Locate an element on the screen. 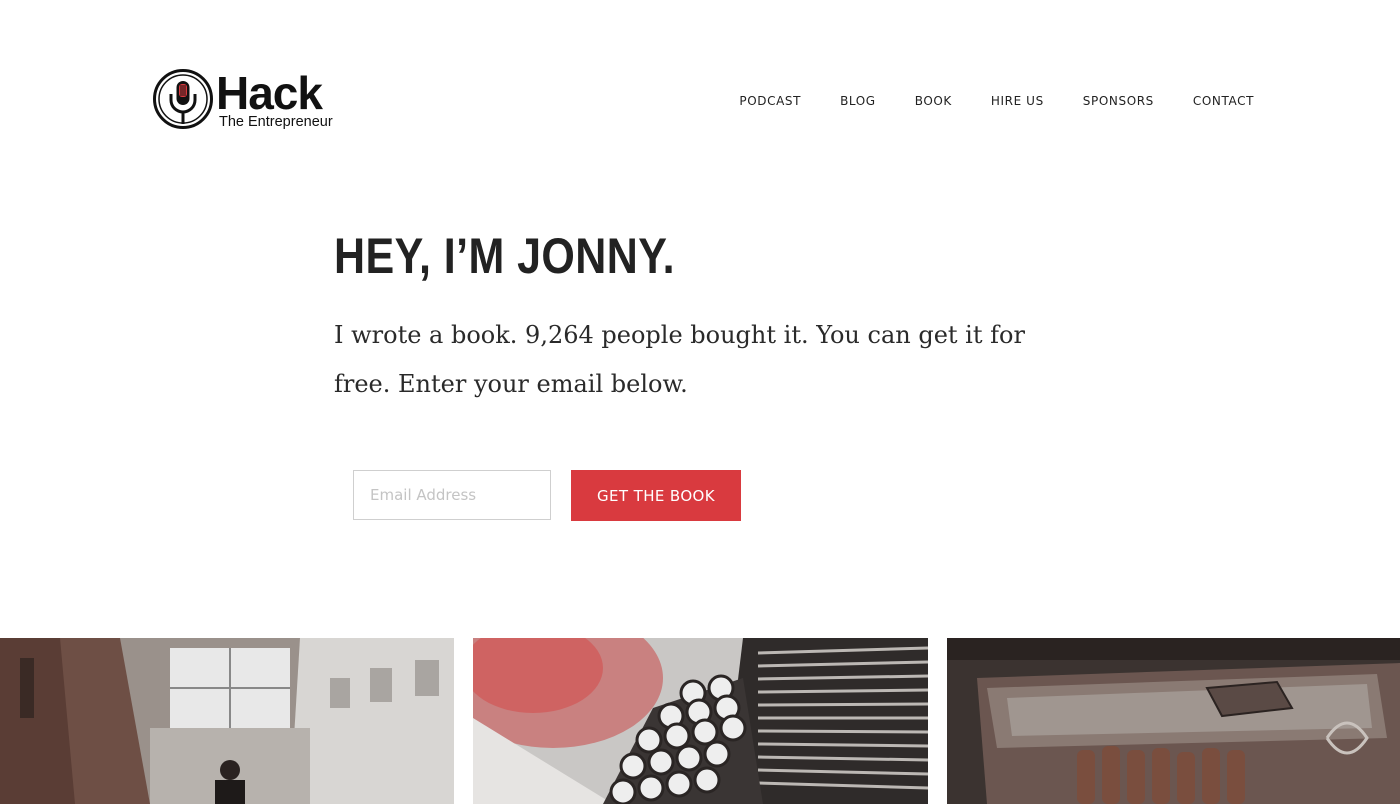  typewriter-photo is located at coordinates (700, 721).